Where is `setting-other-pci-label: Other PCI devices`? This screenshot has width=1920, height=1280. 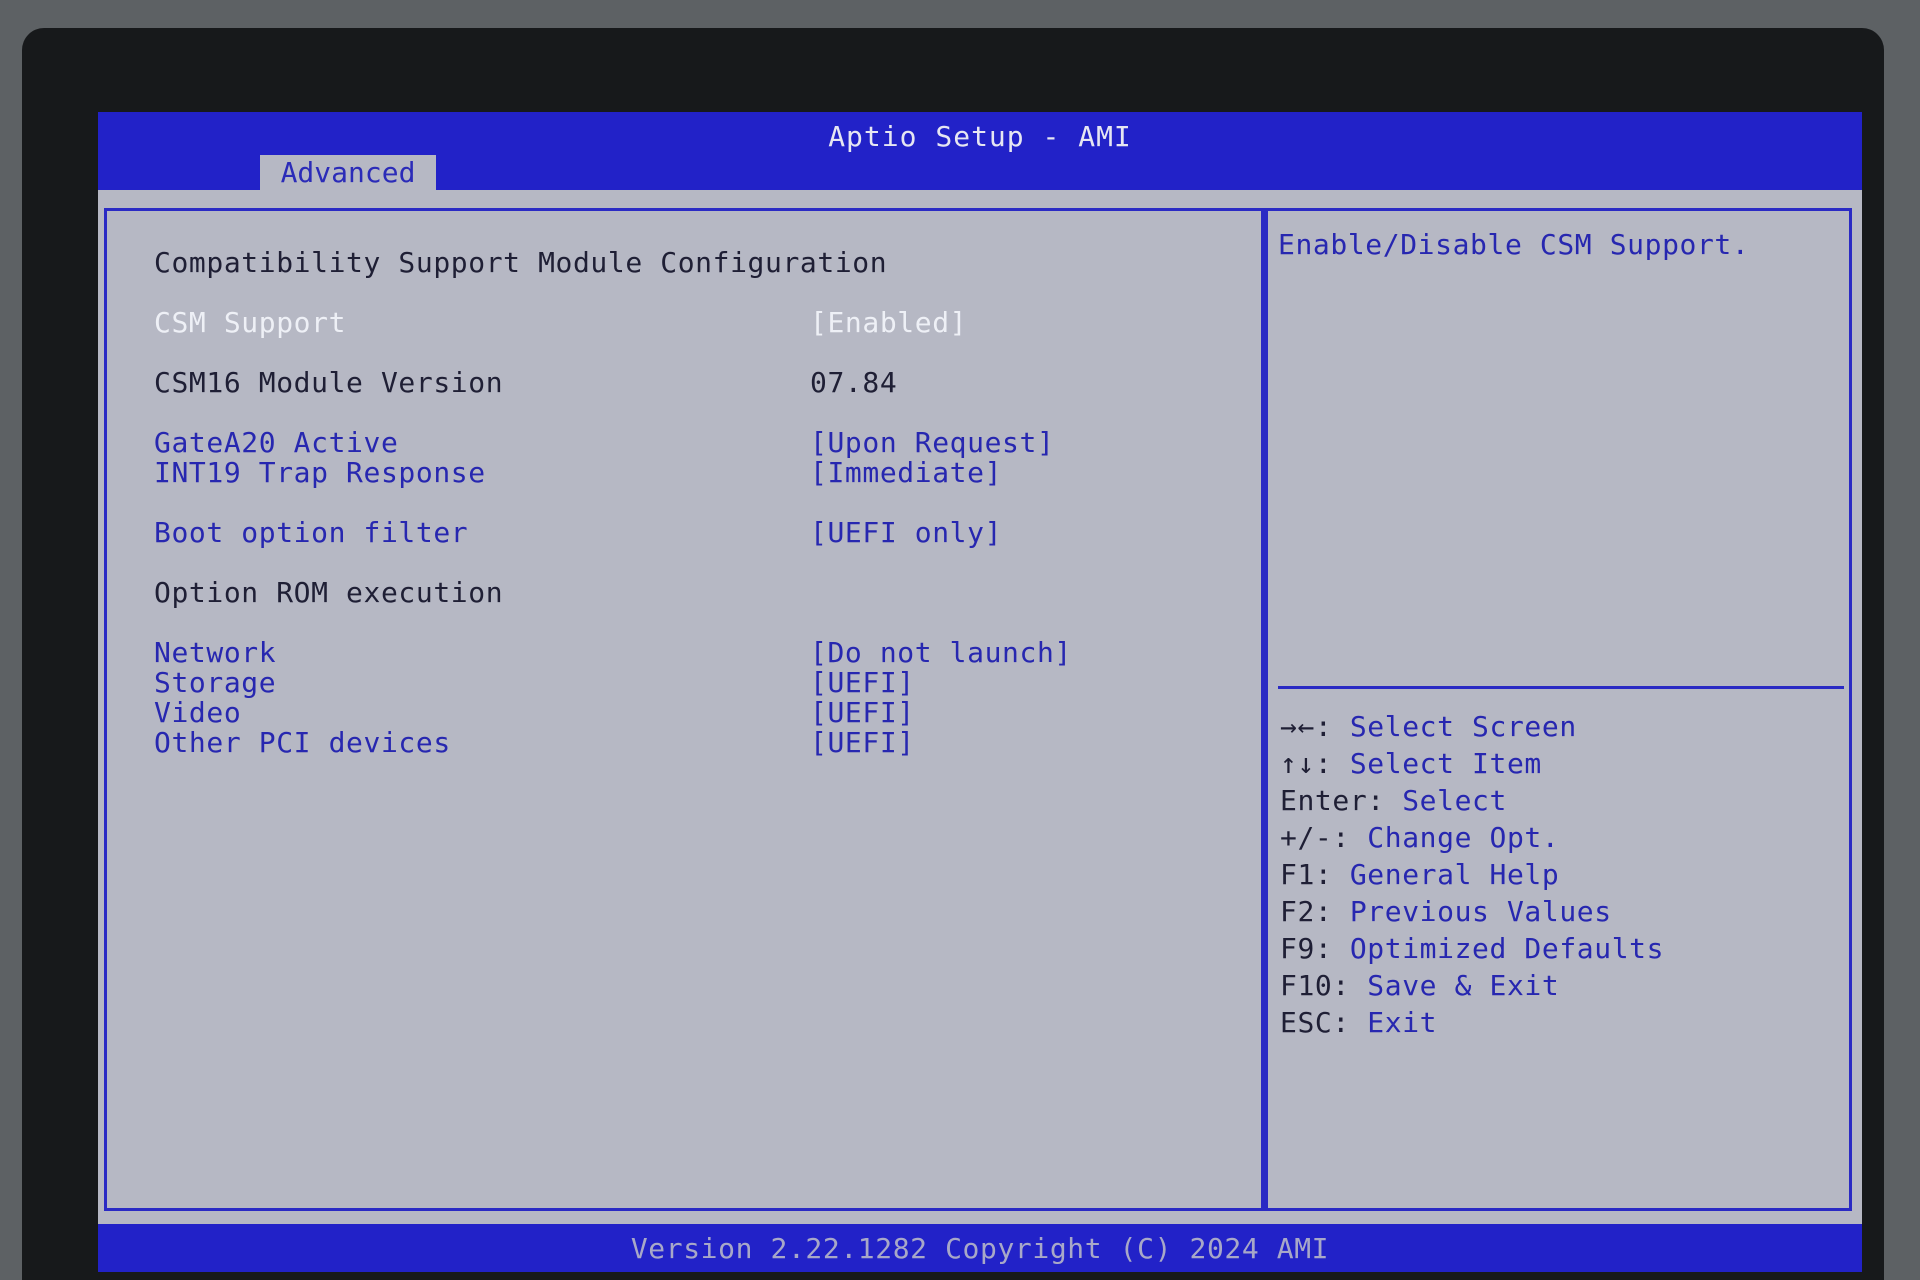 setting-other-pci-label: Other PCI devices is located at coordinates (302, 742).